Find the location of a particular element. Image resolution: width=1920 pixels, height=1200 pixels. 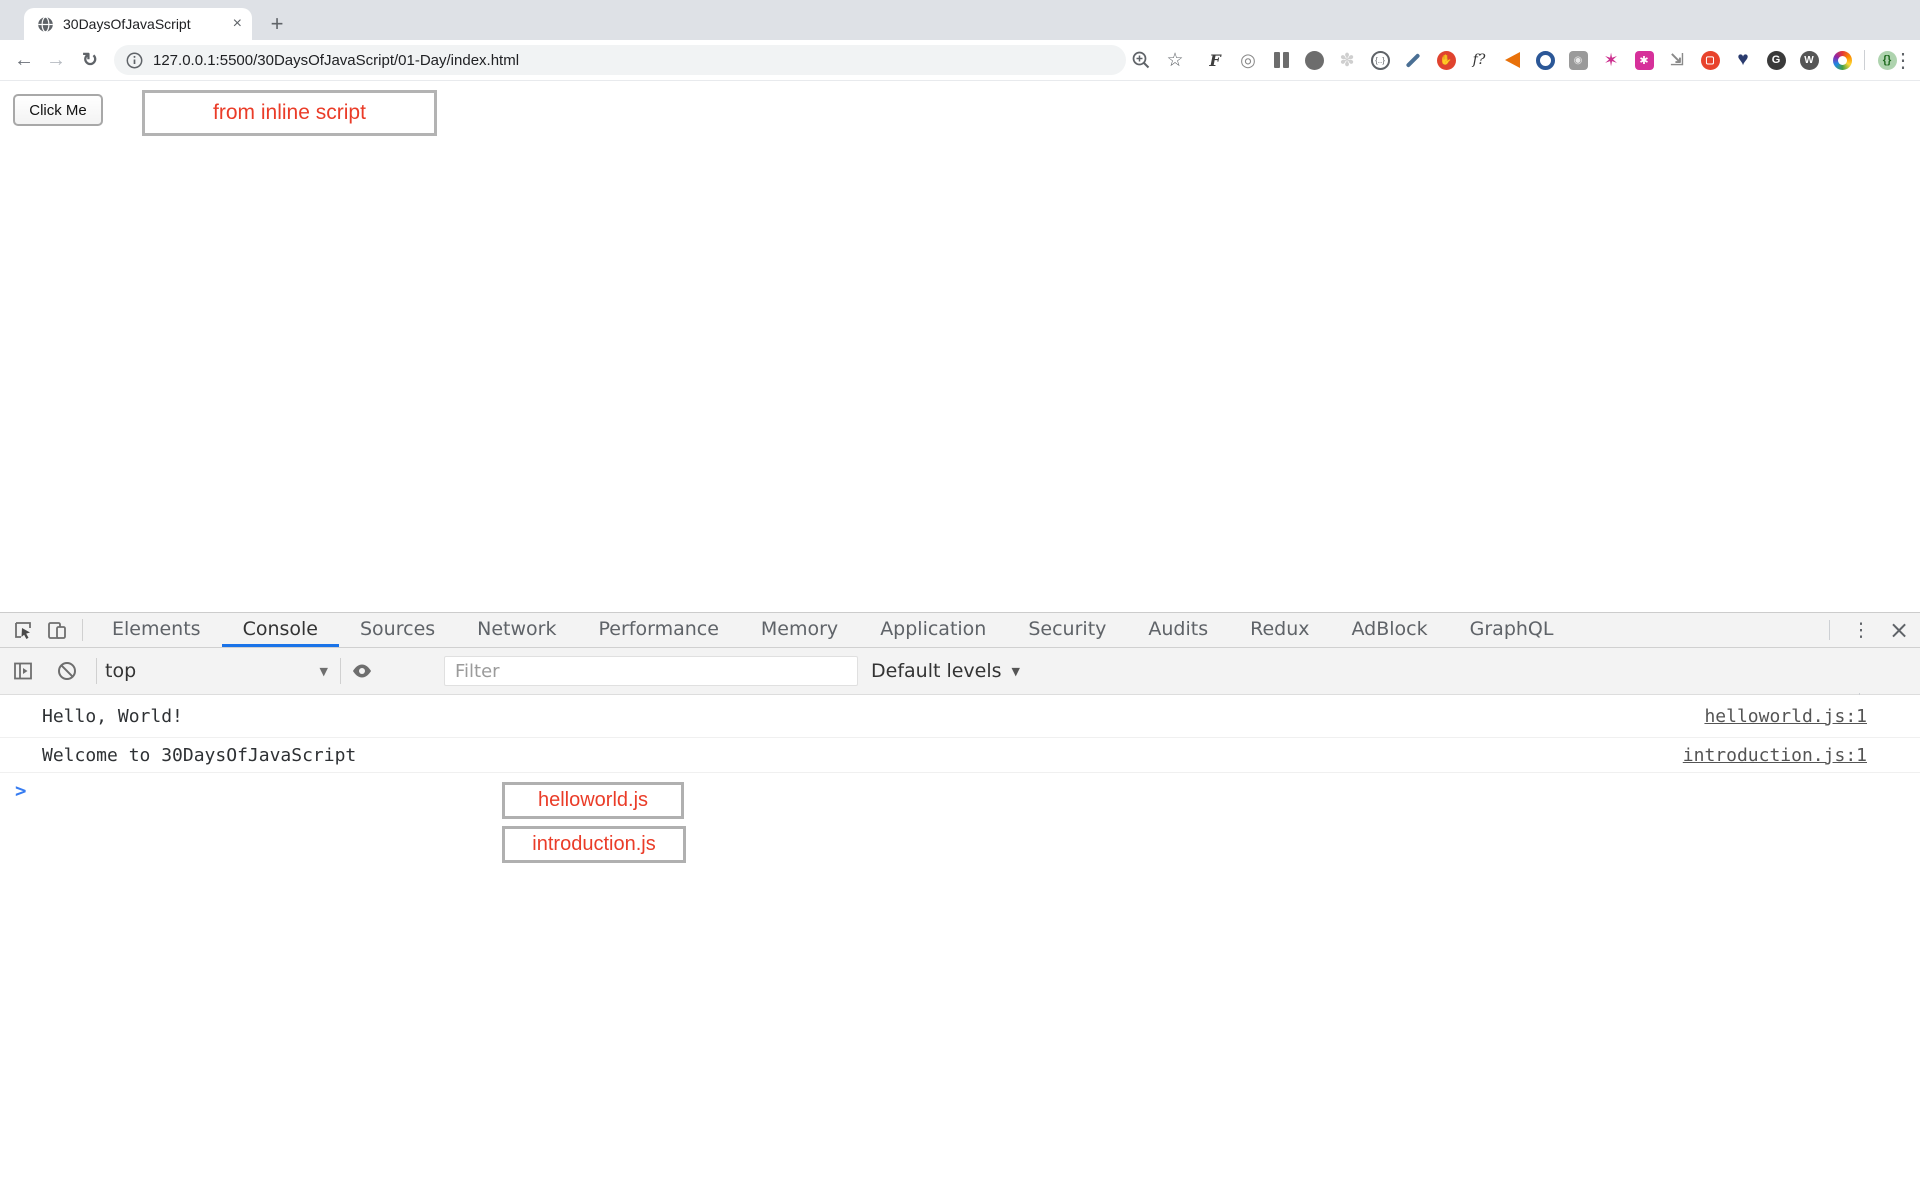

log-levels-dropdown: Default levels ▼ is located at coordinates (945, 671).